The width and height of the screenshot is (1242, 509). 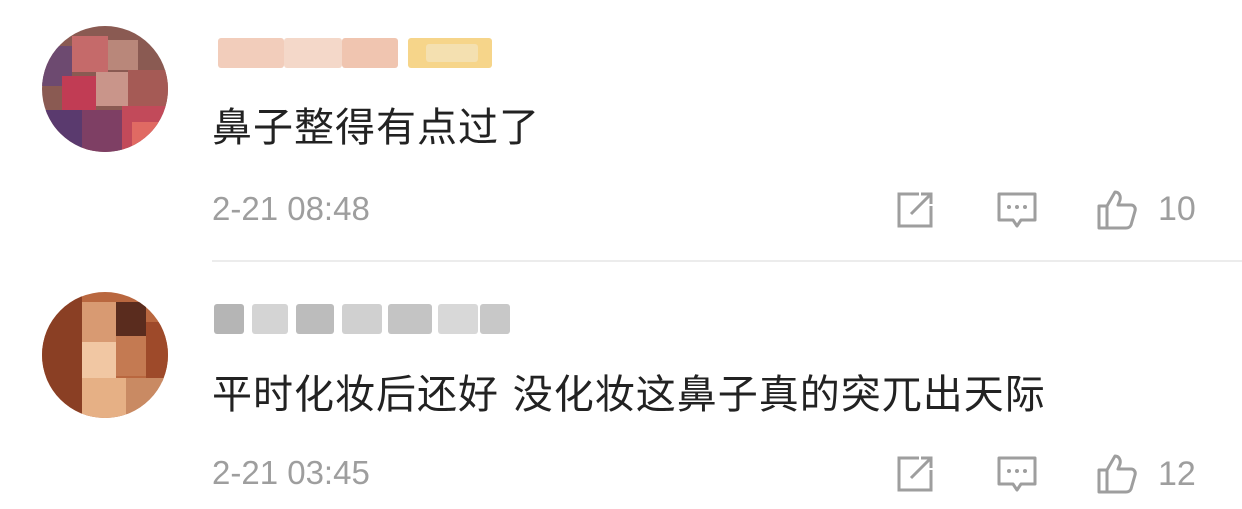 I want to click on comment-time: 2-21 08:48, so click(x=291, y=208).